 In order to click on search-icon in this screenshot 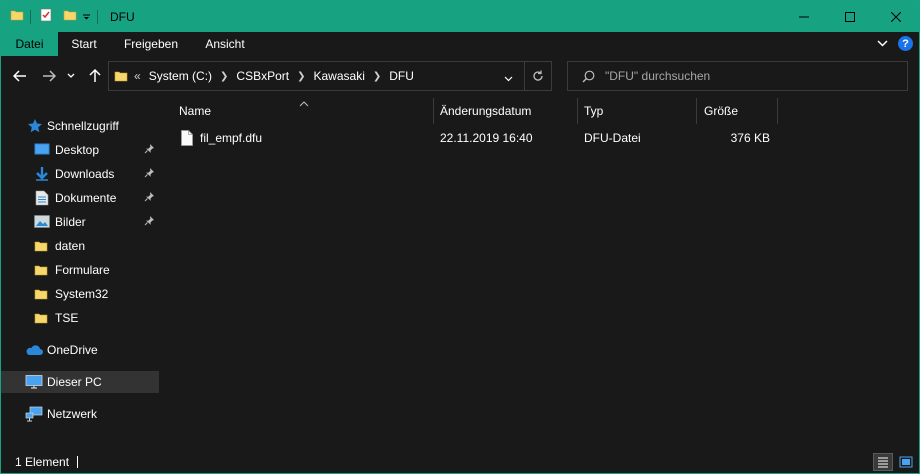, I will do `click(588, 76)`.